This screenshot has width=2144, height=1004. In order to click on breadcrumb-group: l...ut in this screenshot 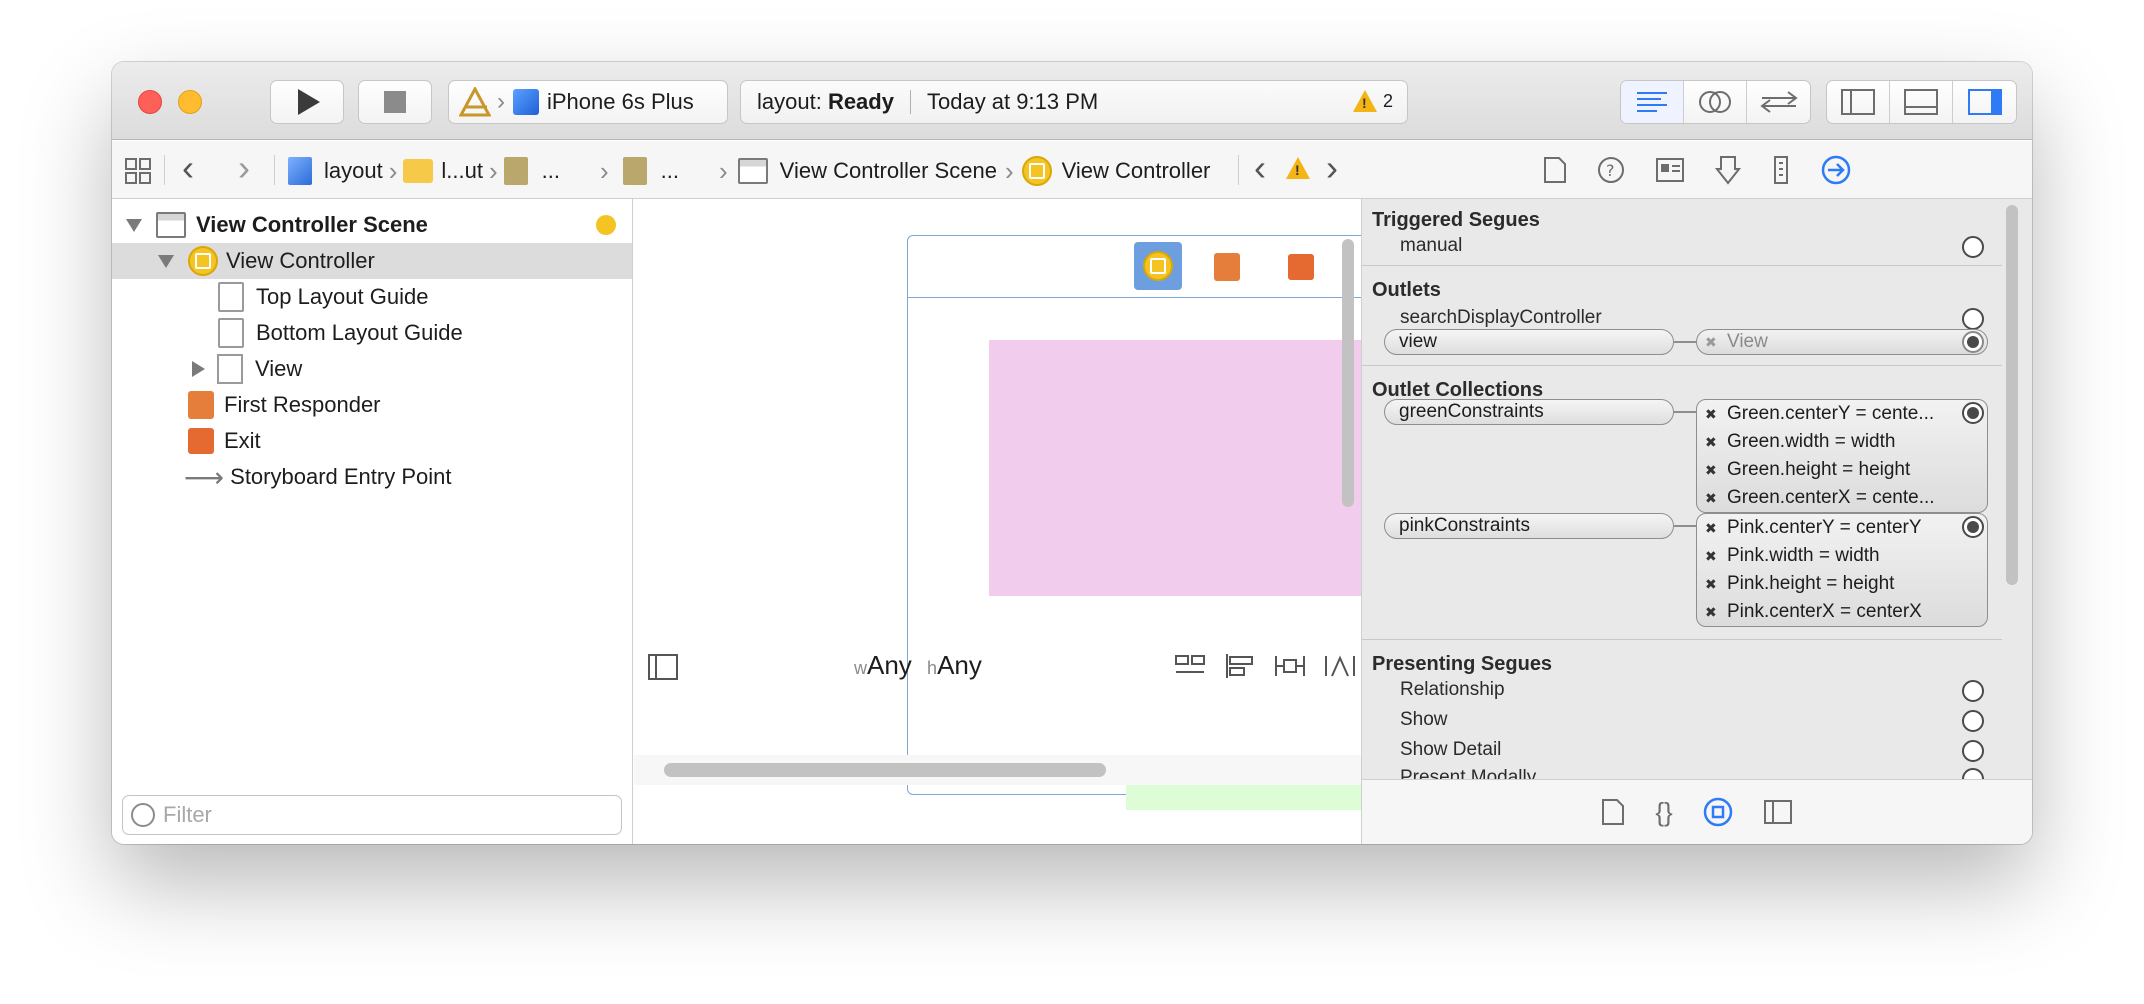, I will do `click(462, 171)`.